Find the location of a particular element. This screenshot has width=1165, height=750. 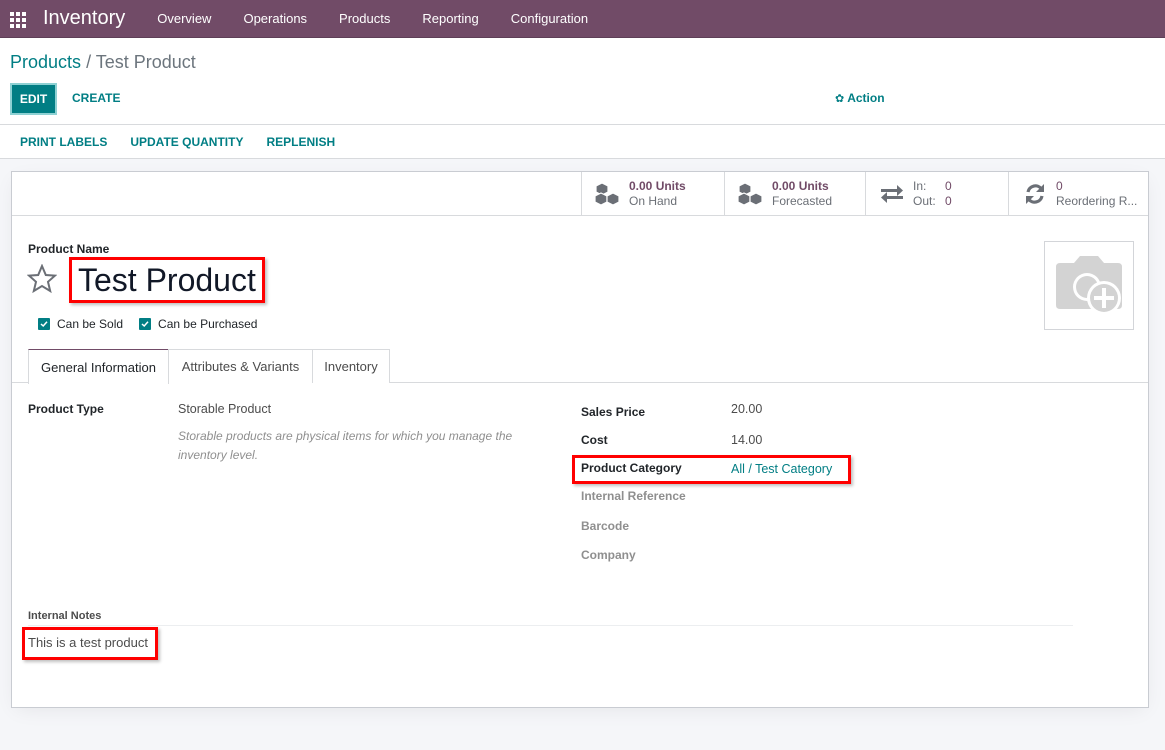

app-name: Inventory is located at coordinates (84, 18).